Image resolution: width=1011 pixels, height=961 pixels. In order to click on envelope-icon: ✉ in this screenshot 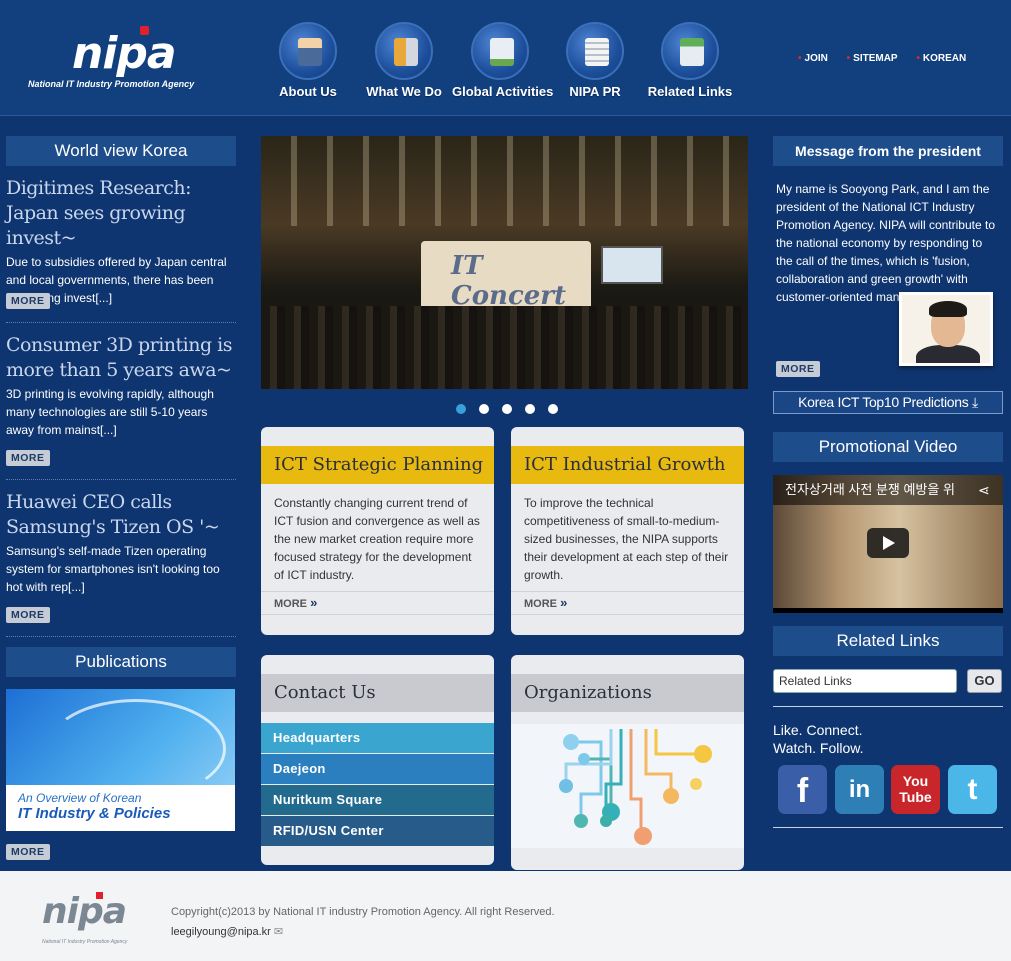, I will do `click(278, 932)`.